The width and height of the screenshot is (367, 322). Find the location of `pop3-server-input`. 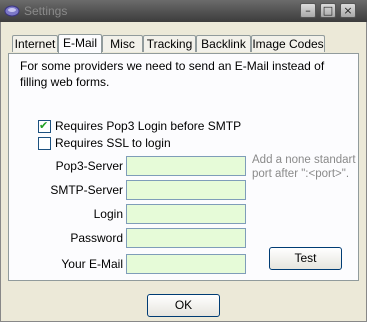

pop3-server-input is located at coordinates (186, 166).